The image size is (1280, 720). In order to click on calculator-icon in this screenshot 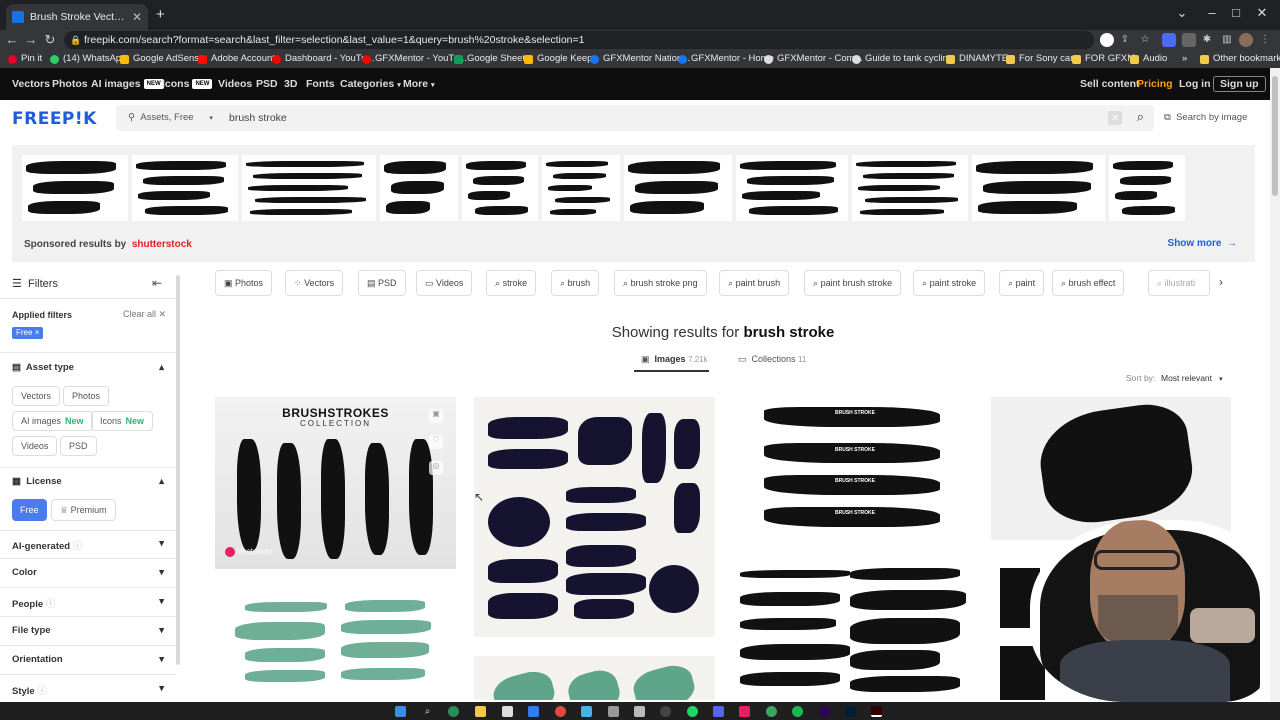, I will do `click(586, 711)`.